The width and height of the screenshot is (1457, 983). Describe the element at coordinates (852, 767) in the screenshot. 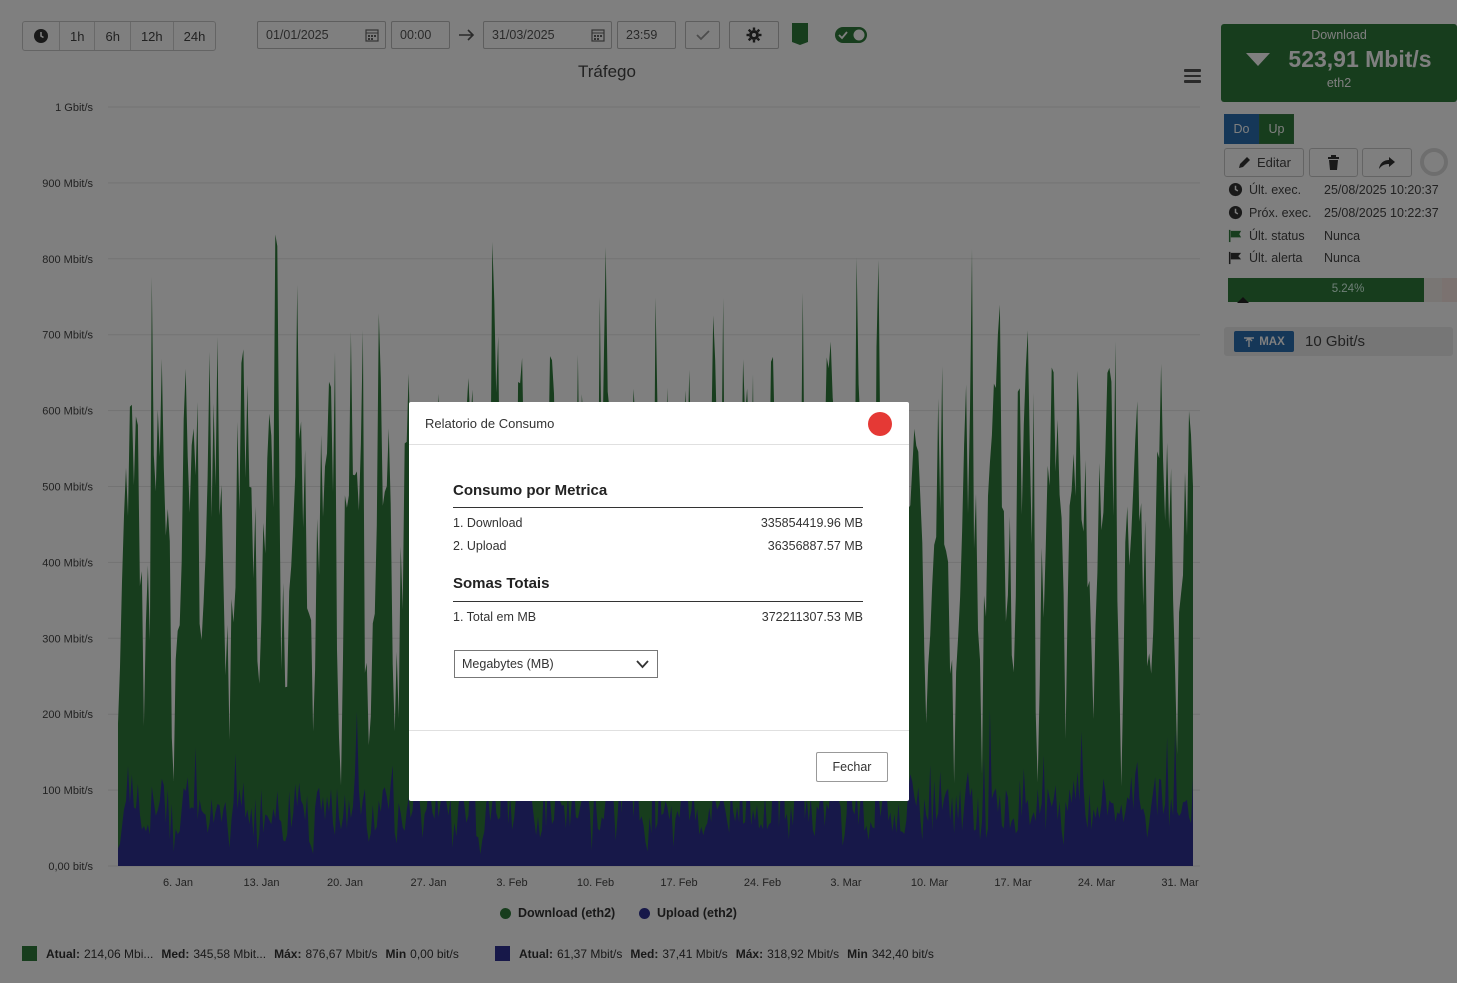

I see `close-button: Fechar` at that location.